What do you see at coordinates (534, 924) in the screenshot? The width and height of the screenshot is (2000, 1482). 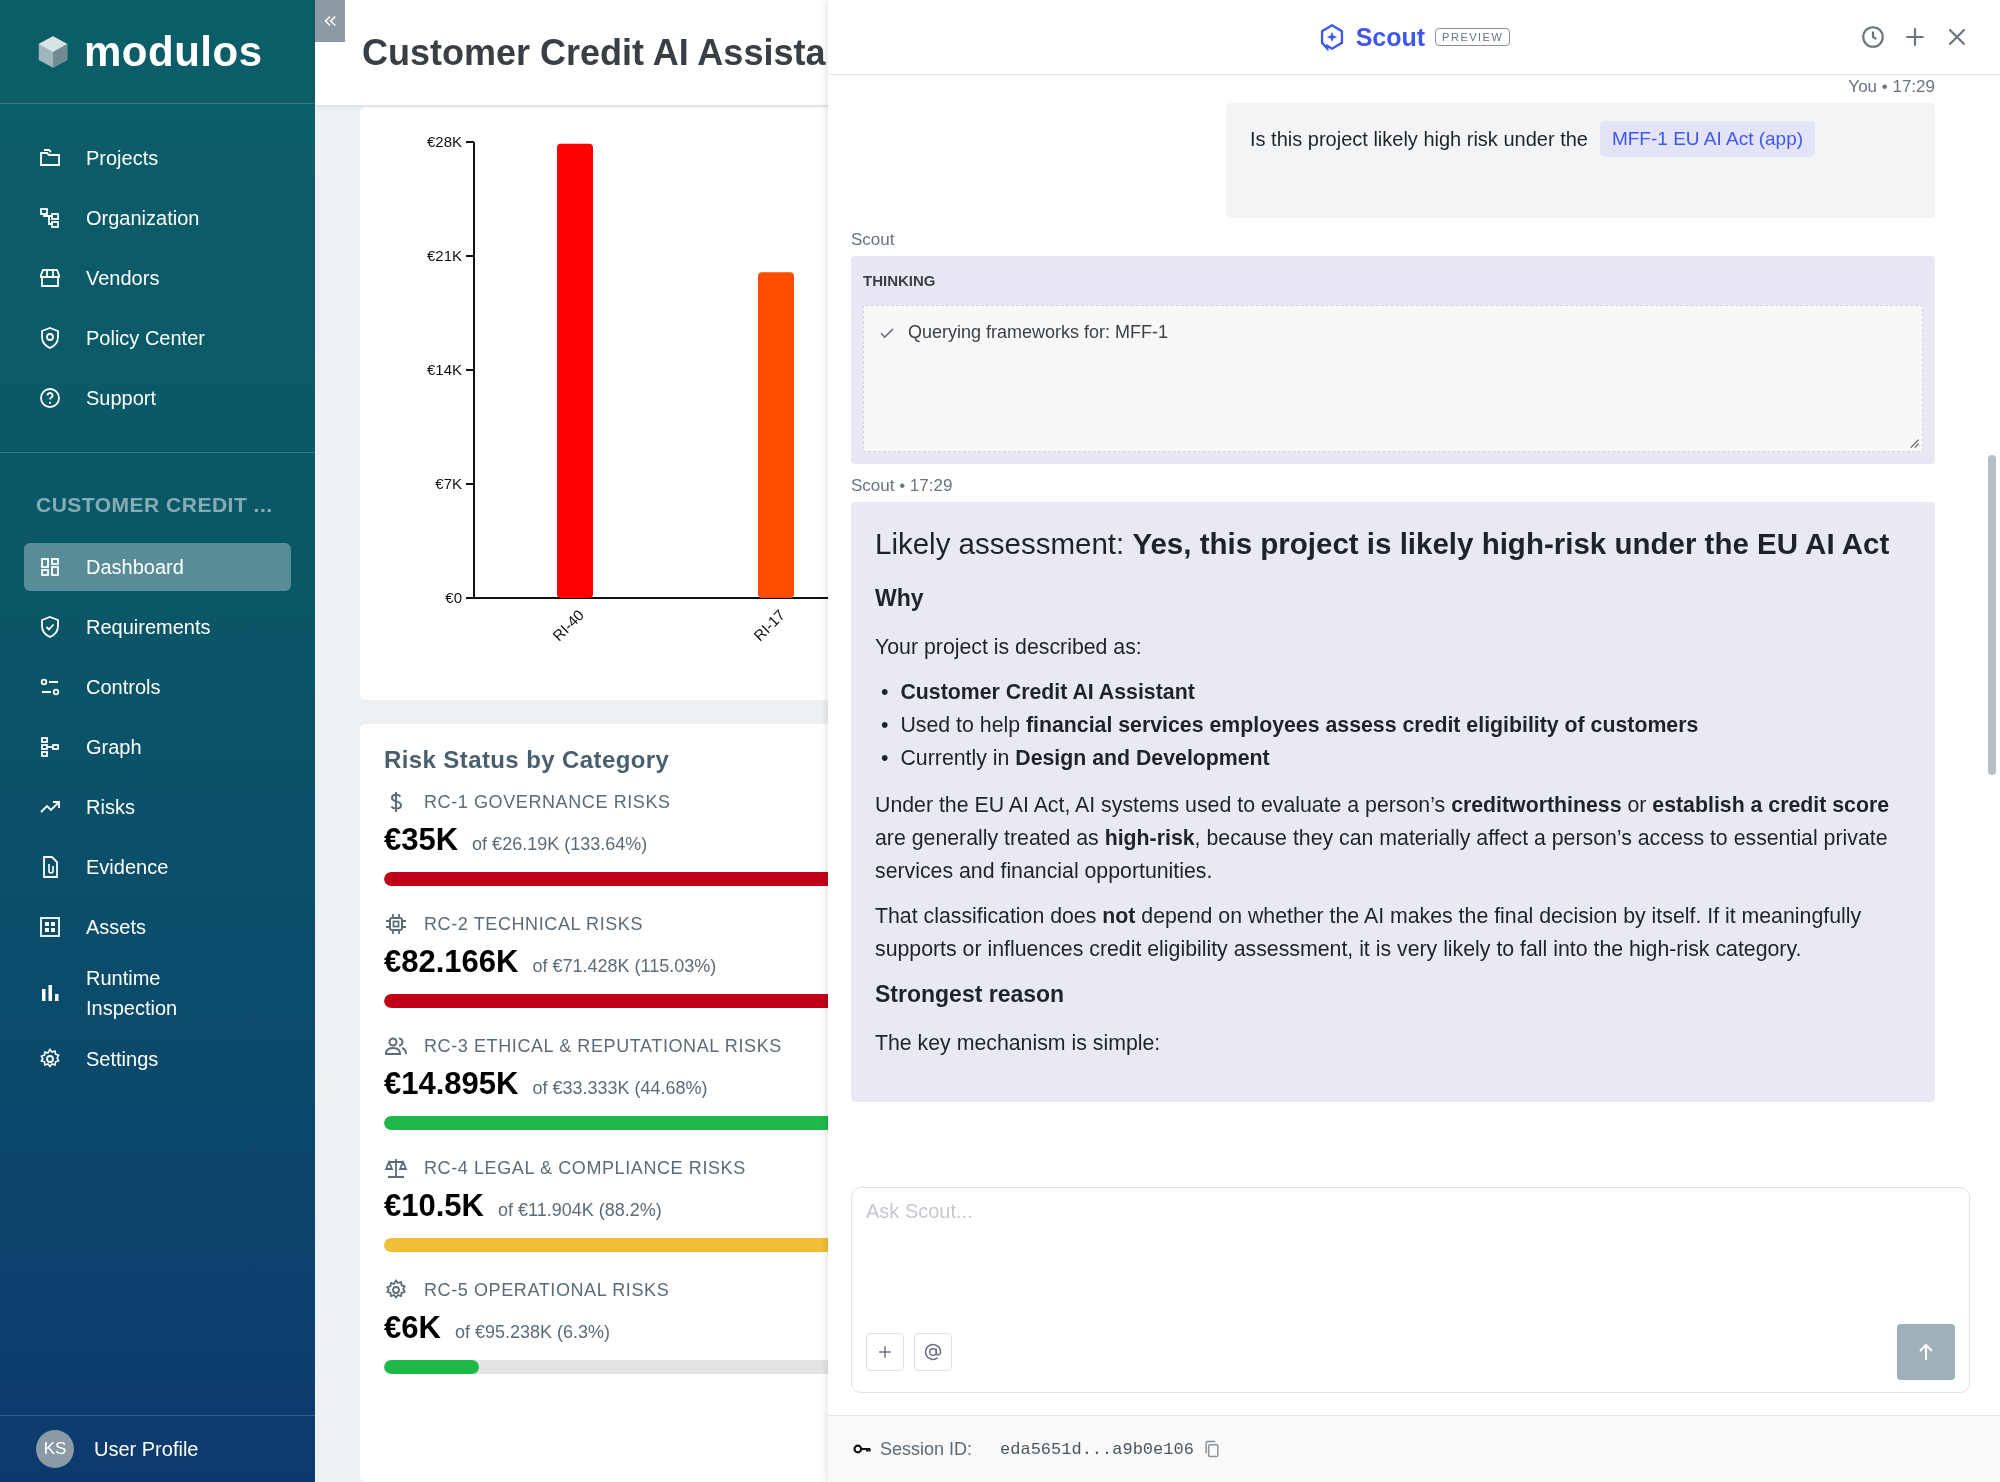 I see `category-label: RC-2 TECHNICAL RISKS` at bounding box center [534, 924].